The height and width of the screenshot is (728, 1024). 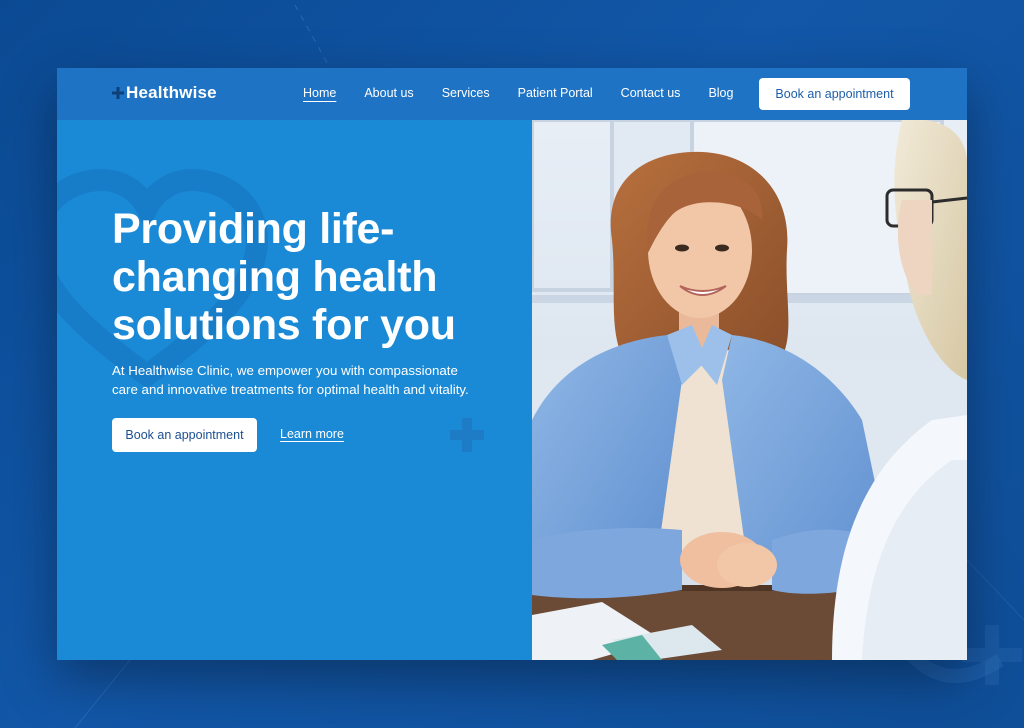 What do you see at coordinates (651, 93) in the screenshot?
I see `nav-link-contact: Contact us` at bounding box center [651, 93].